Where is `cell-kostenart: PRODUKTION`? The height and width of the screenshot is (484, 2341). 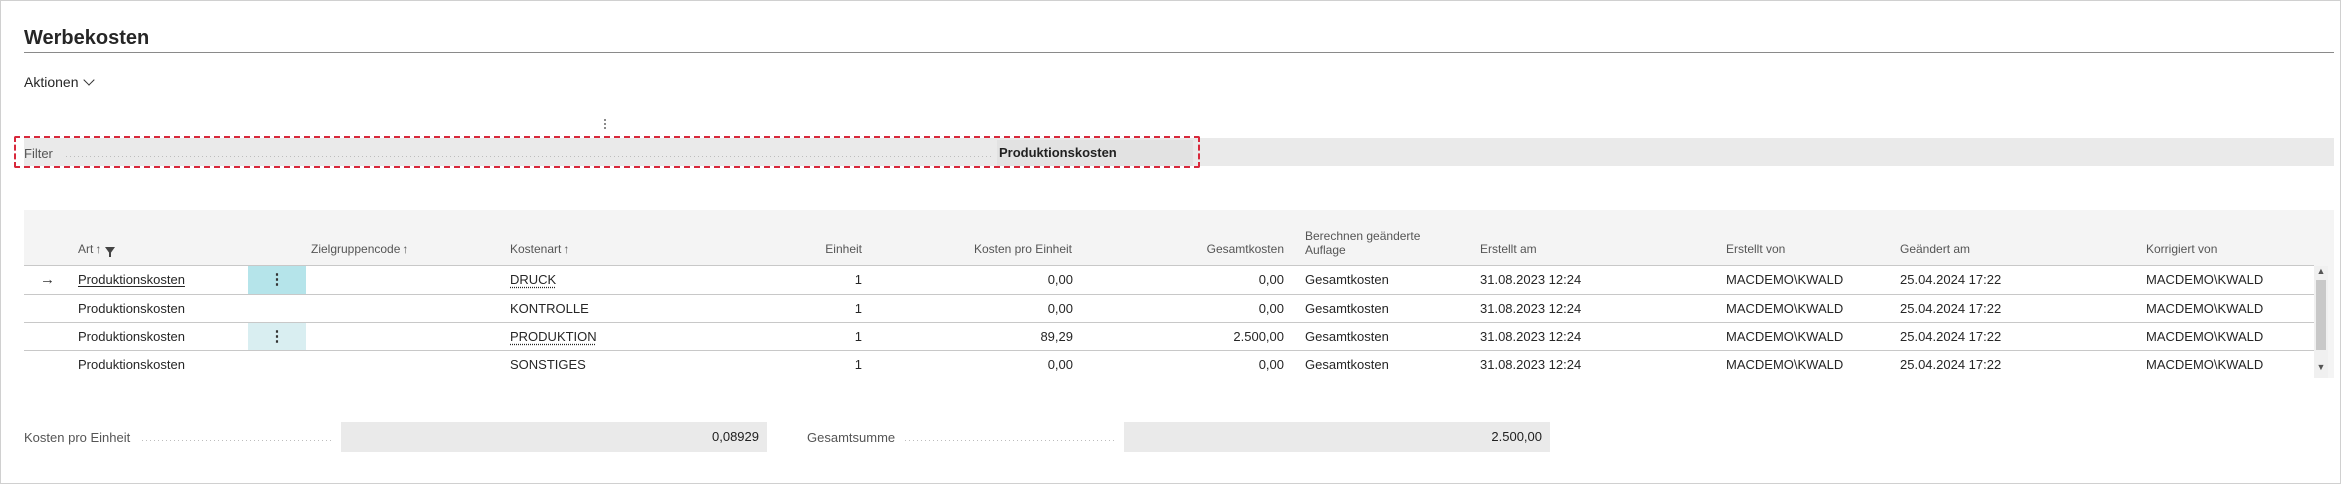 cell-kostenart: PRODUKTION is located at coordinates (553, 337).